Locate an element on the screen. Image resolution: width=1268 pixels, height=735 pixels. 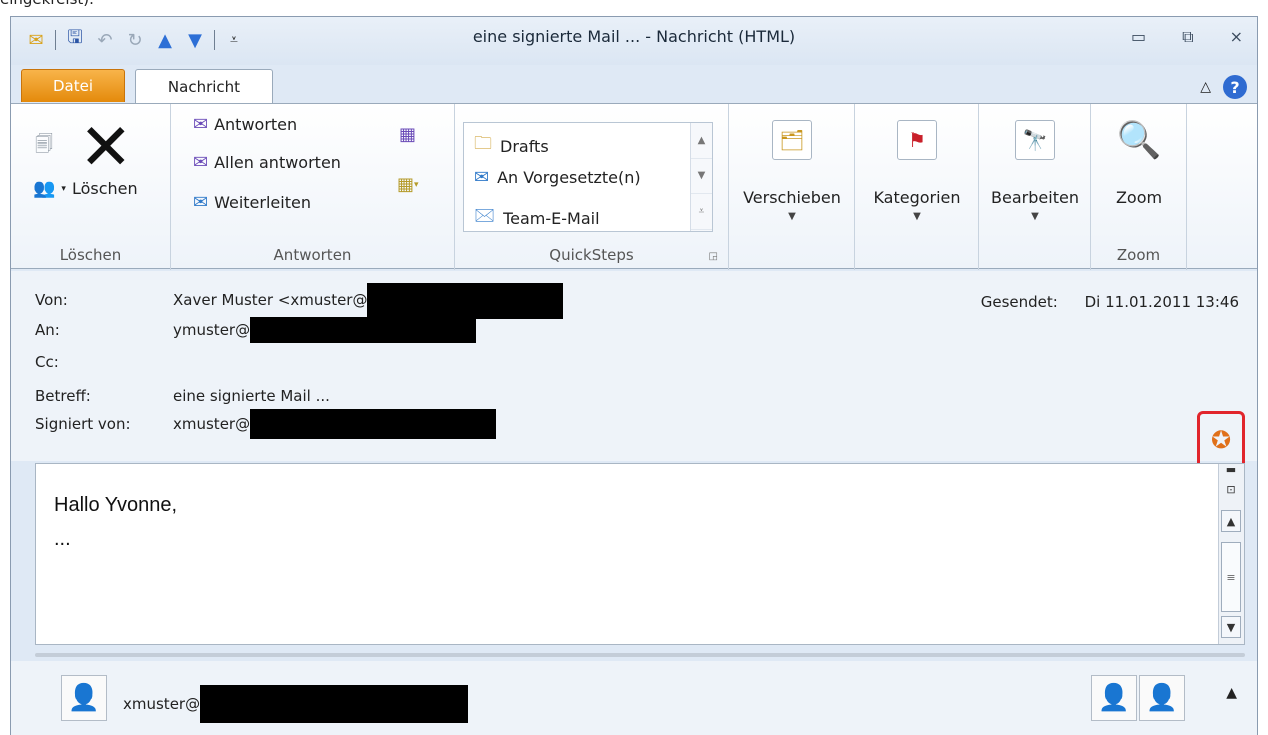
signed-by-row: Signiert von: xmuster@ is located at coordinates (266, 424).